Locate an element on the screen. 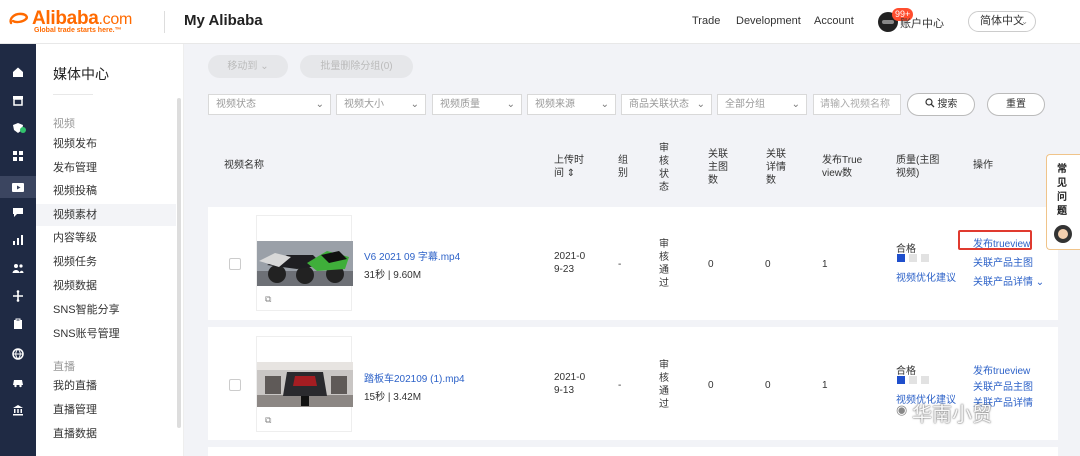  filter-group: 全部分组 ⌄ is located at coordinates (762, 104).